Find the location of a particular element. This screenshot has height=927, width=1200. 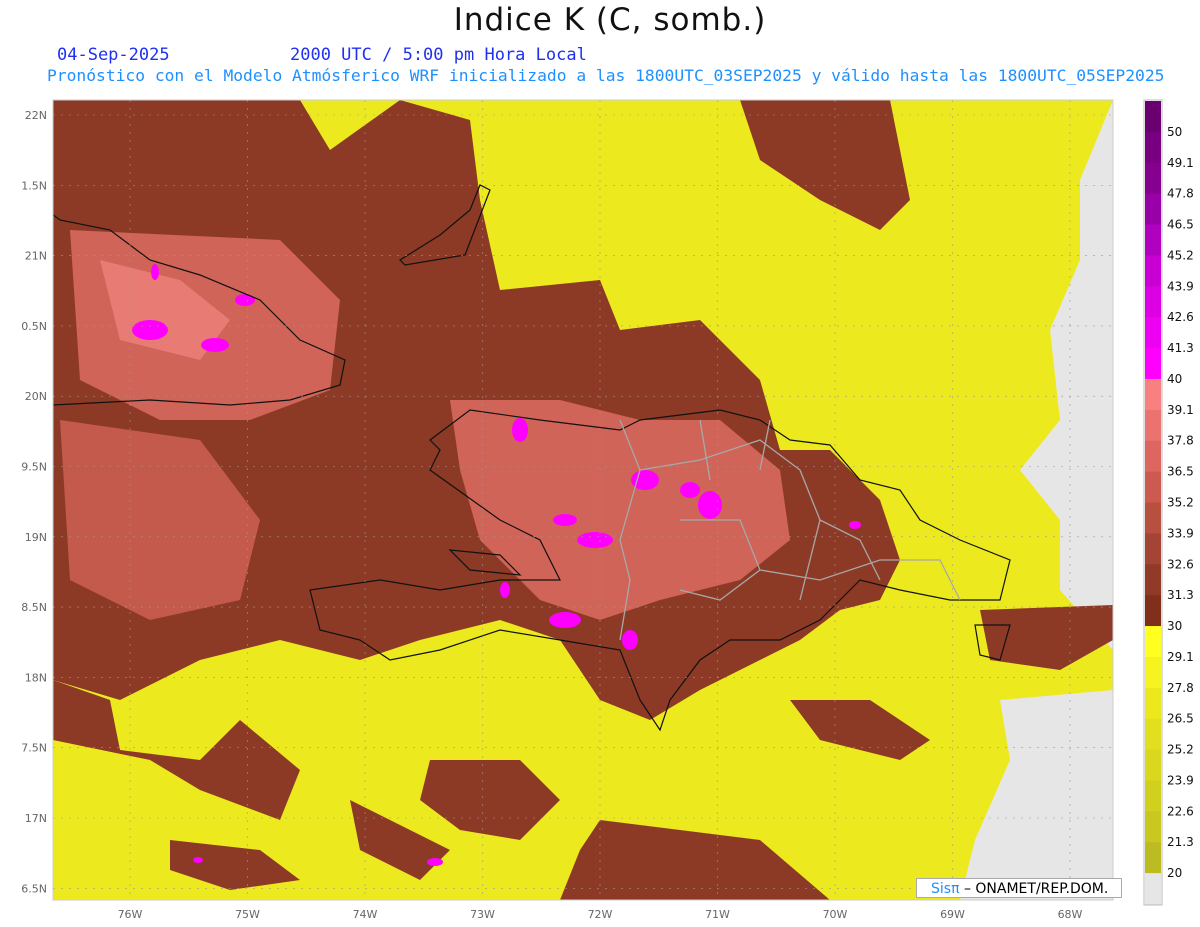

lon-label: 69W is located at coordinates (952, 914).